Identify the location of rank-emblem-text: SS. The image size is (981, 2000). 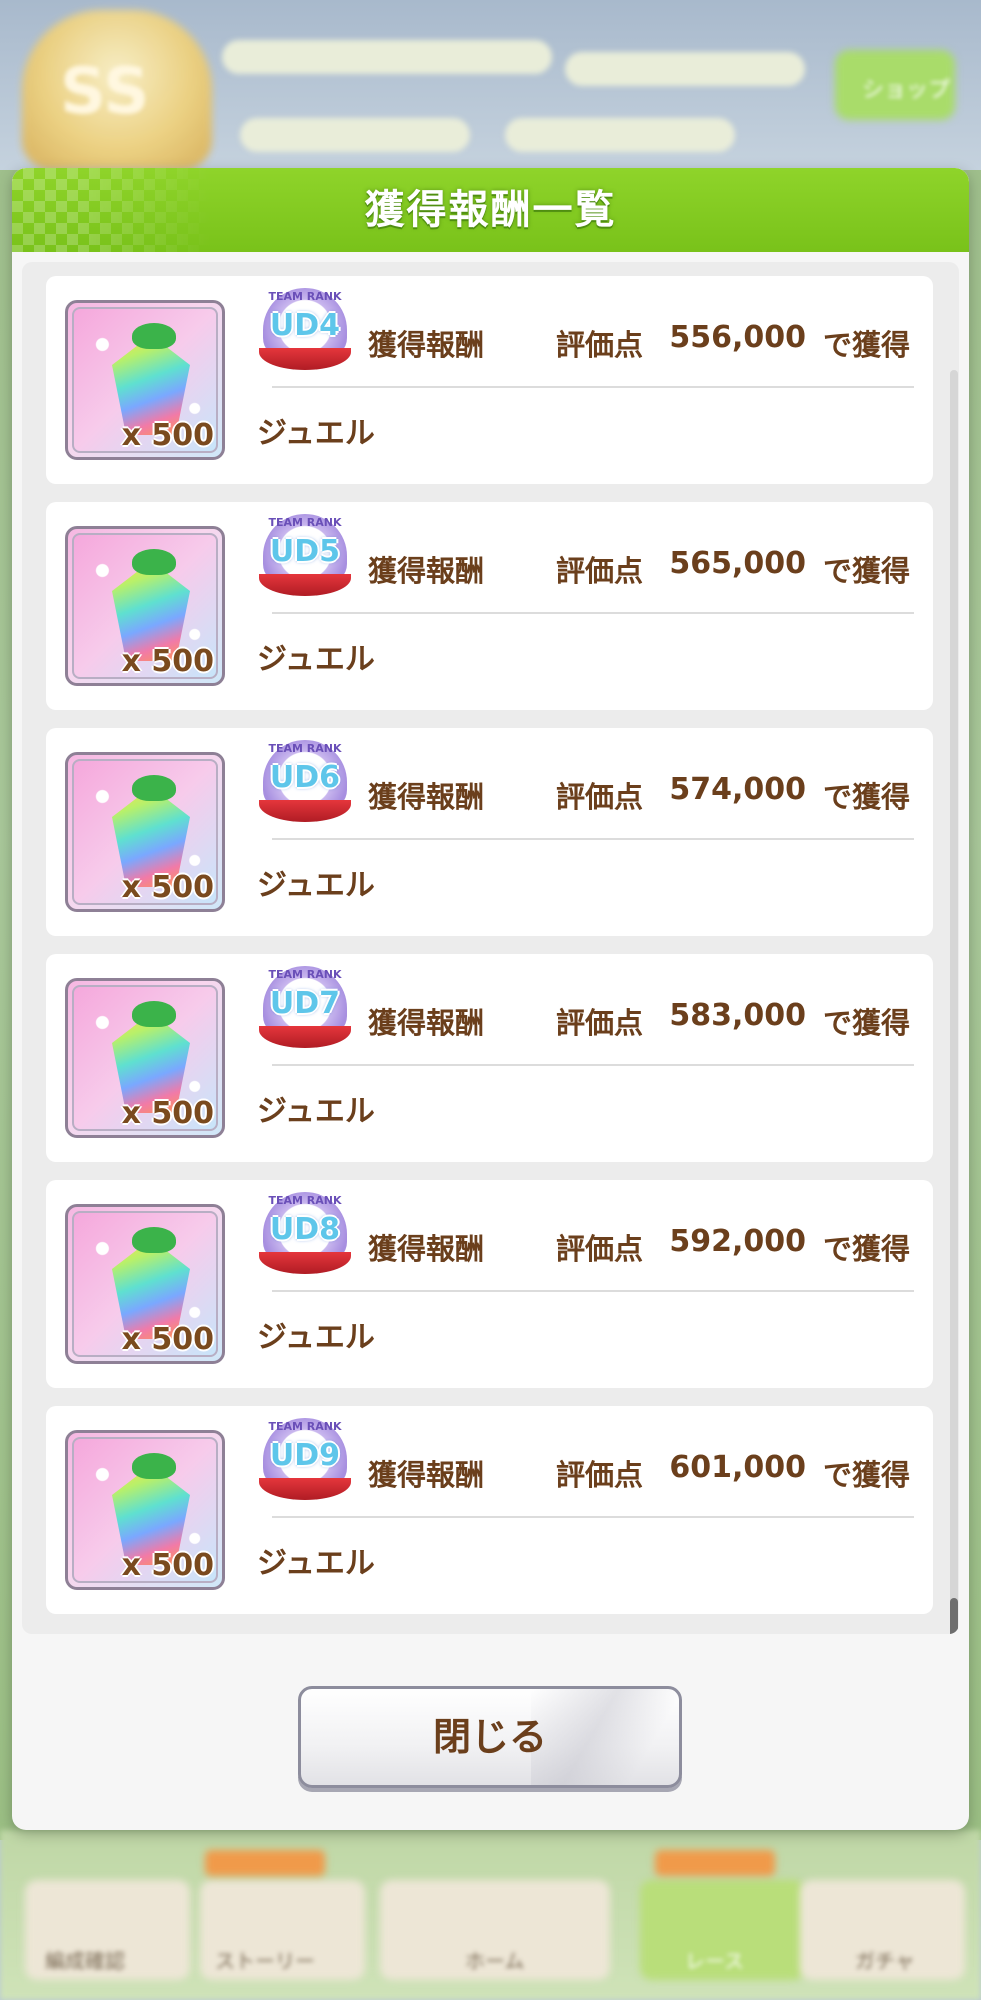
(105, 92).